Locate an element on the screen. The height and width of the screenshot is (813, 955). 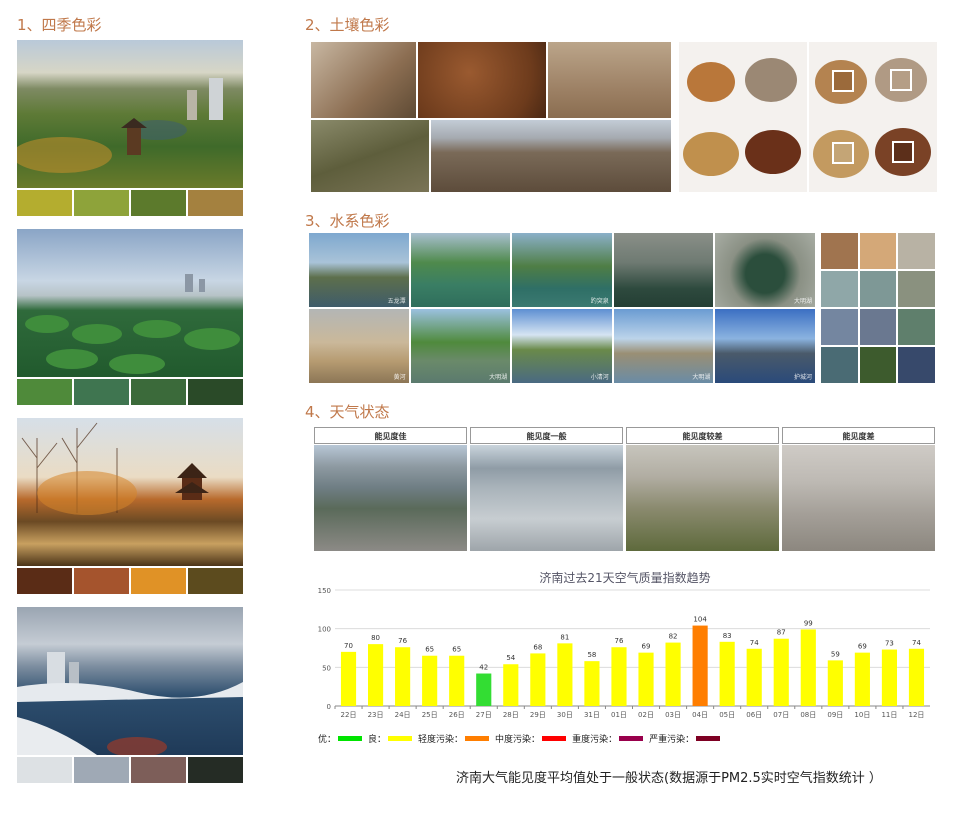
legend-item: 严重污染： is located at coordinates (685, 738).